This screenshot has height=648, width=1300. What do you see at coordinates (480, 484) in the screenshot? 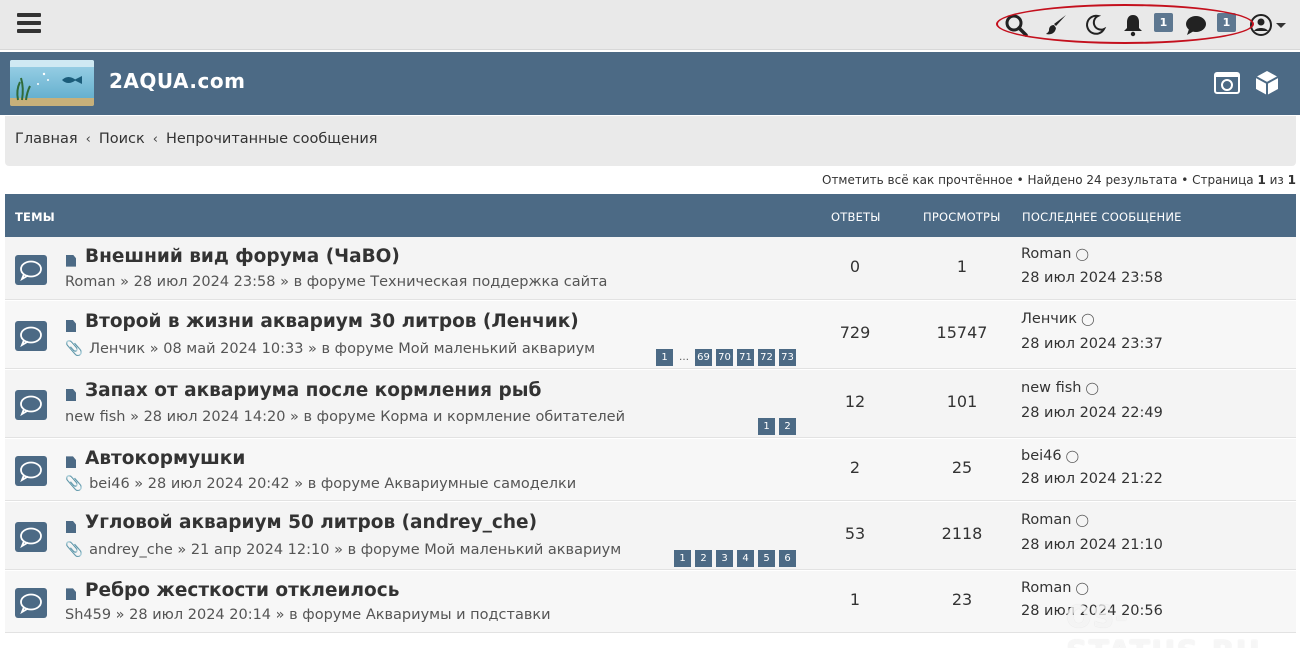
I see `topic-forum-link: Аквариумные самоделки` at bounding box center [480, 484].